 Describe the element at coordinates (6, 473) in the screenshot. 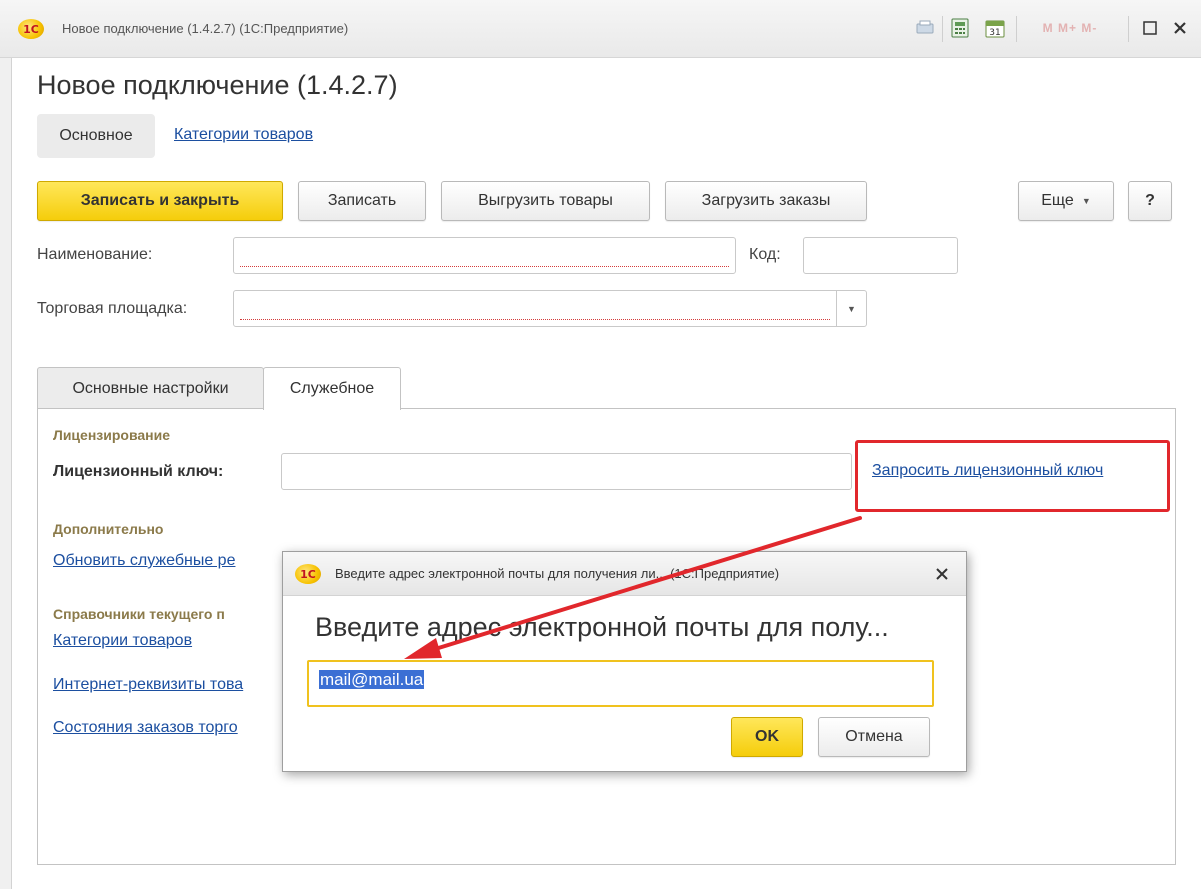

I see `window-left-edge` at that location.